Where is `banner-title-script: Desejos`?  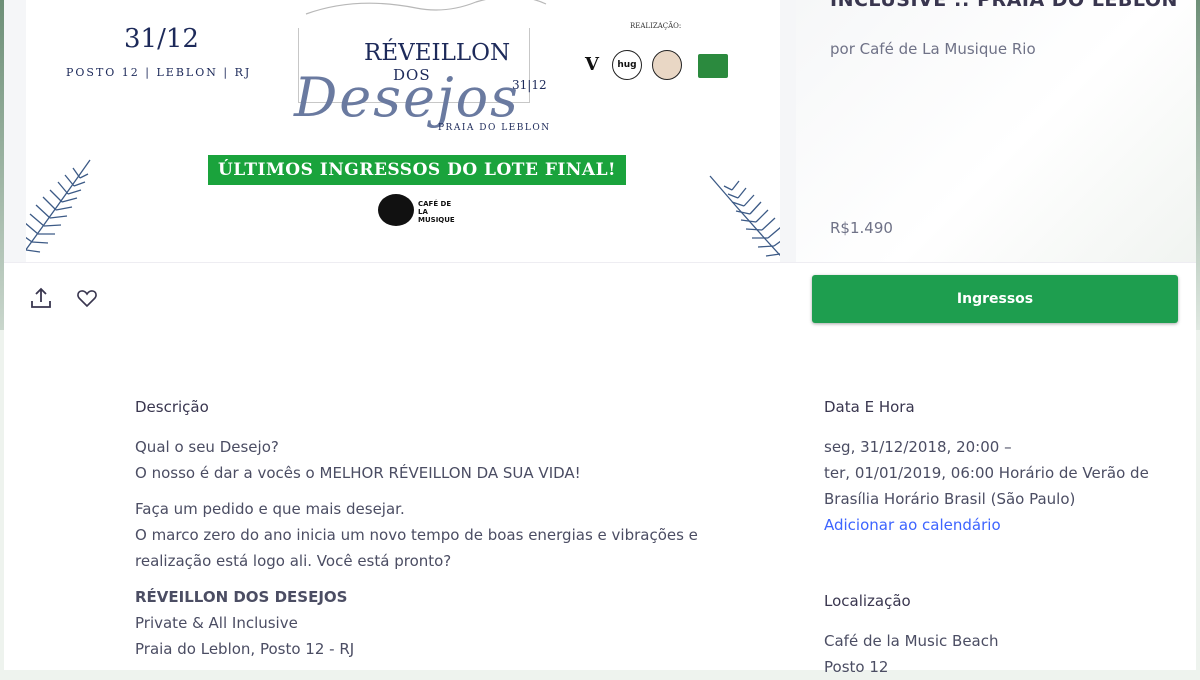 banner-title-script: Desejos is located at coordinates (407, 97).